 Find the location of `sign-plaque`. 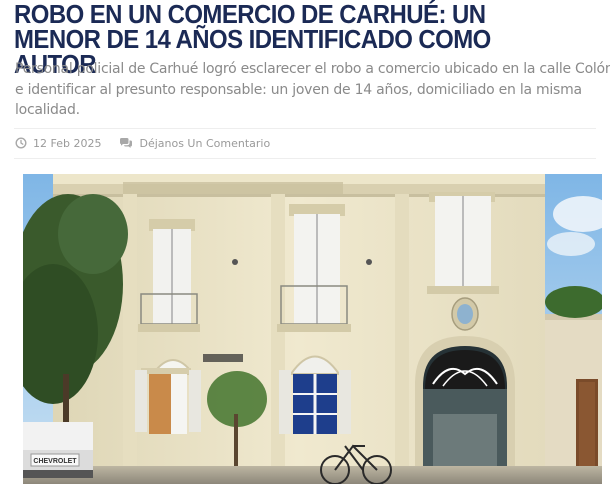

sign-plaque is located at coordinates (223, 358).